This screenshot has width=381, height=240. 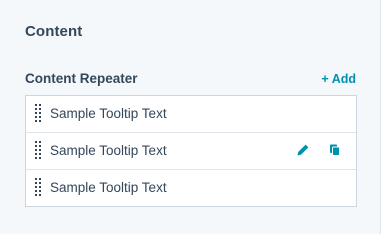 I want to click on pencil-icon, so click(x=303, y=150).